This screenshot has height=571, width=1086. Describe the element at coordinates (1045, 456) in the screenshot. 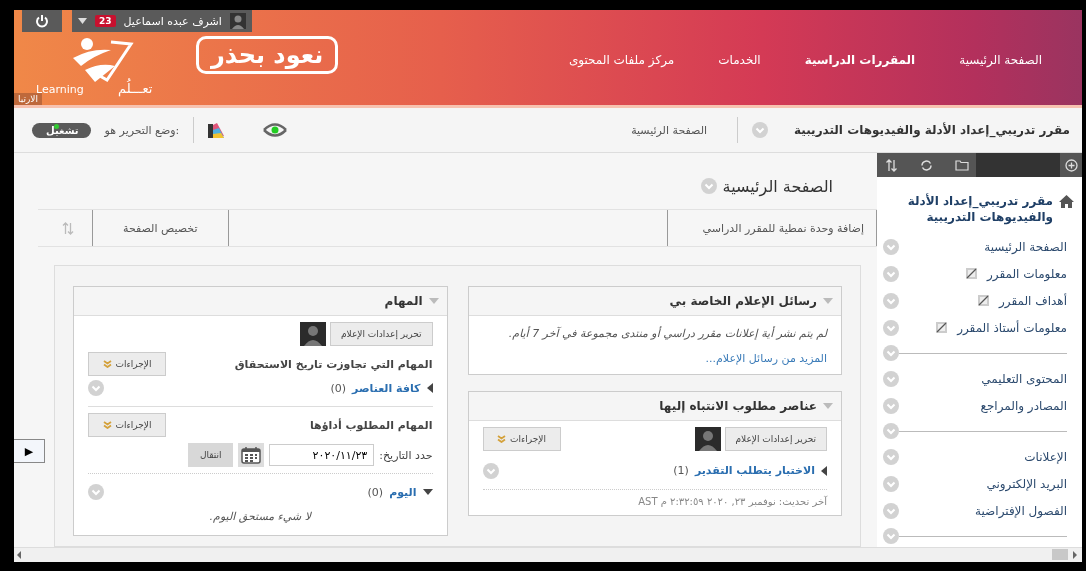

I see `menu-link: الإعلانات` at that location.